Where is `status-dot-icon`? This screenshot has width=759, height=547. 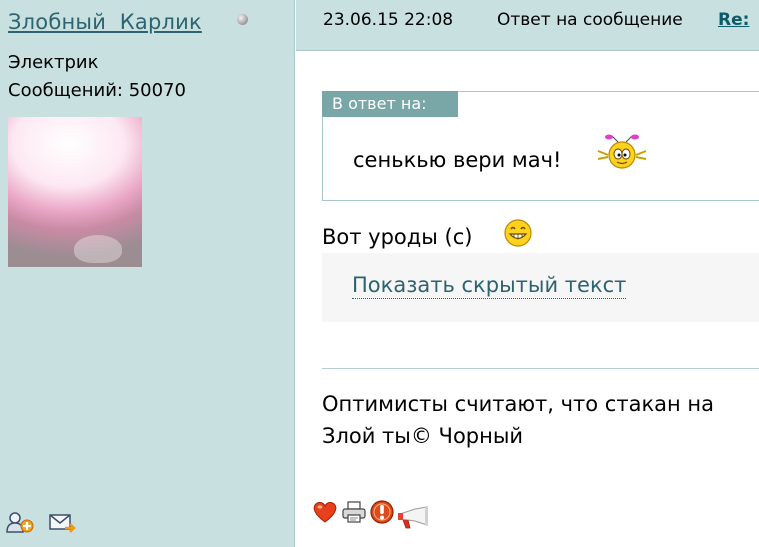 status-dot-icon is located at coordinates (242, 19).